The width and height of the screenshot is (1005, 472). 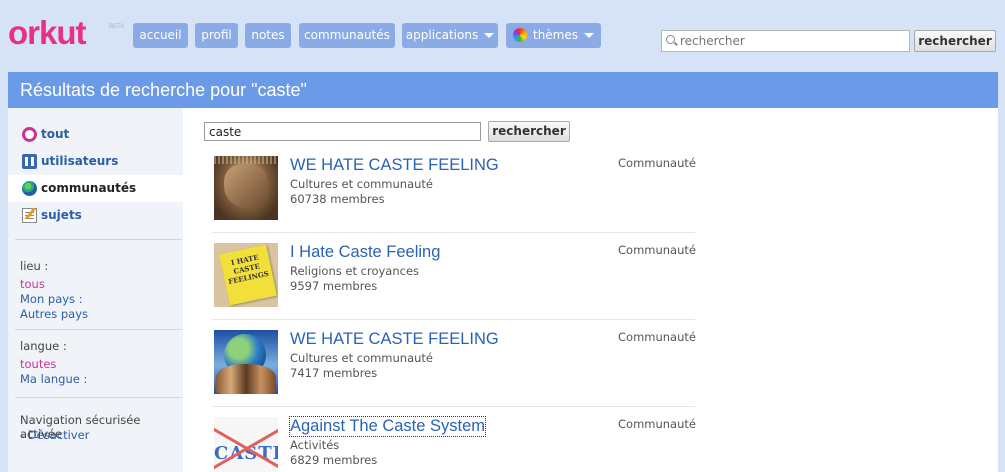 I want to click on community-thumbnail: CASTE, so click(x=246, y=444).